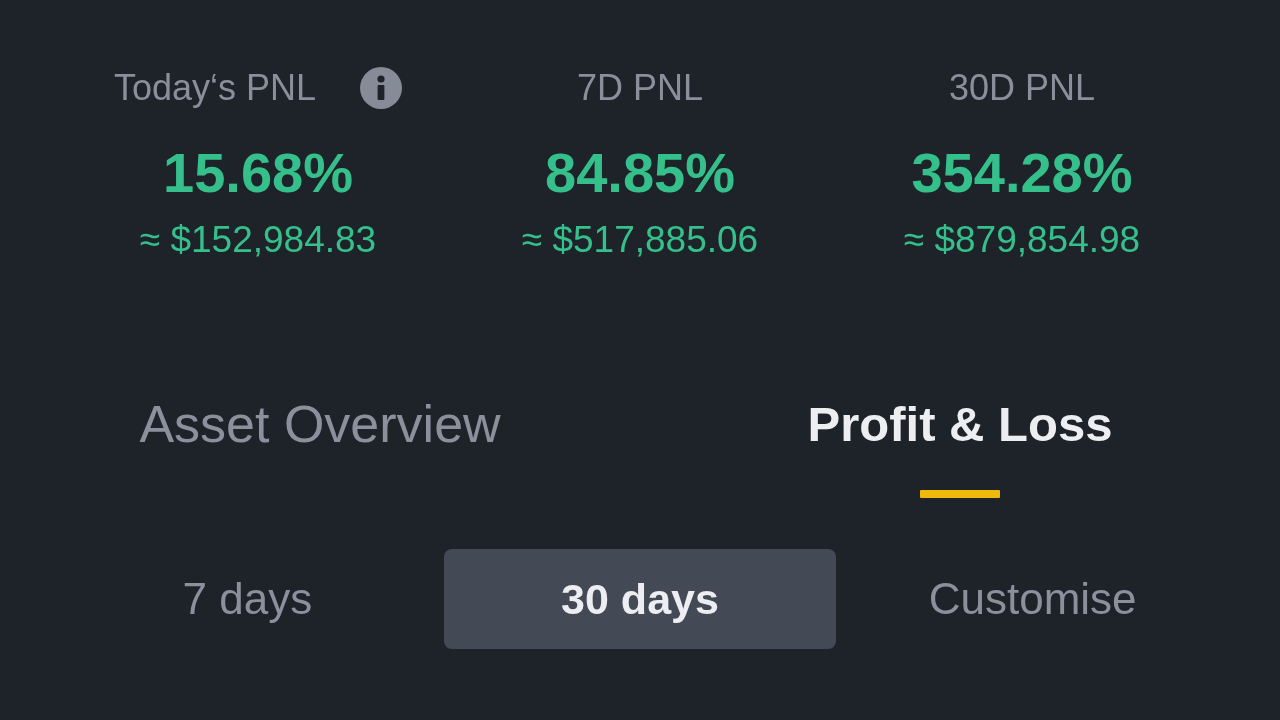 The width and height of the screenshot is (1280, 720). I want to click on pnl-amount: ≈ $879,854.98, so click(1022, 239).